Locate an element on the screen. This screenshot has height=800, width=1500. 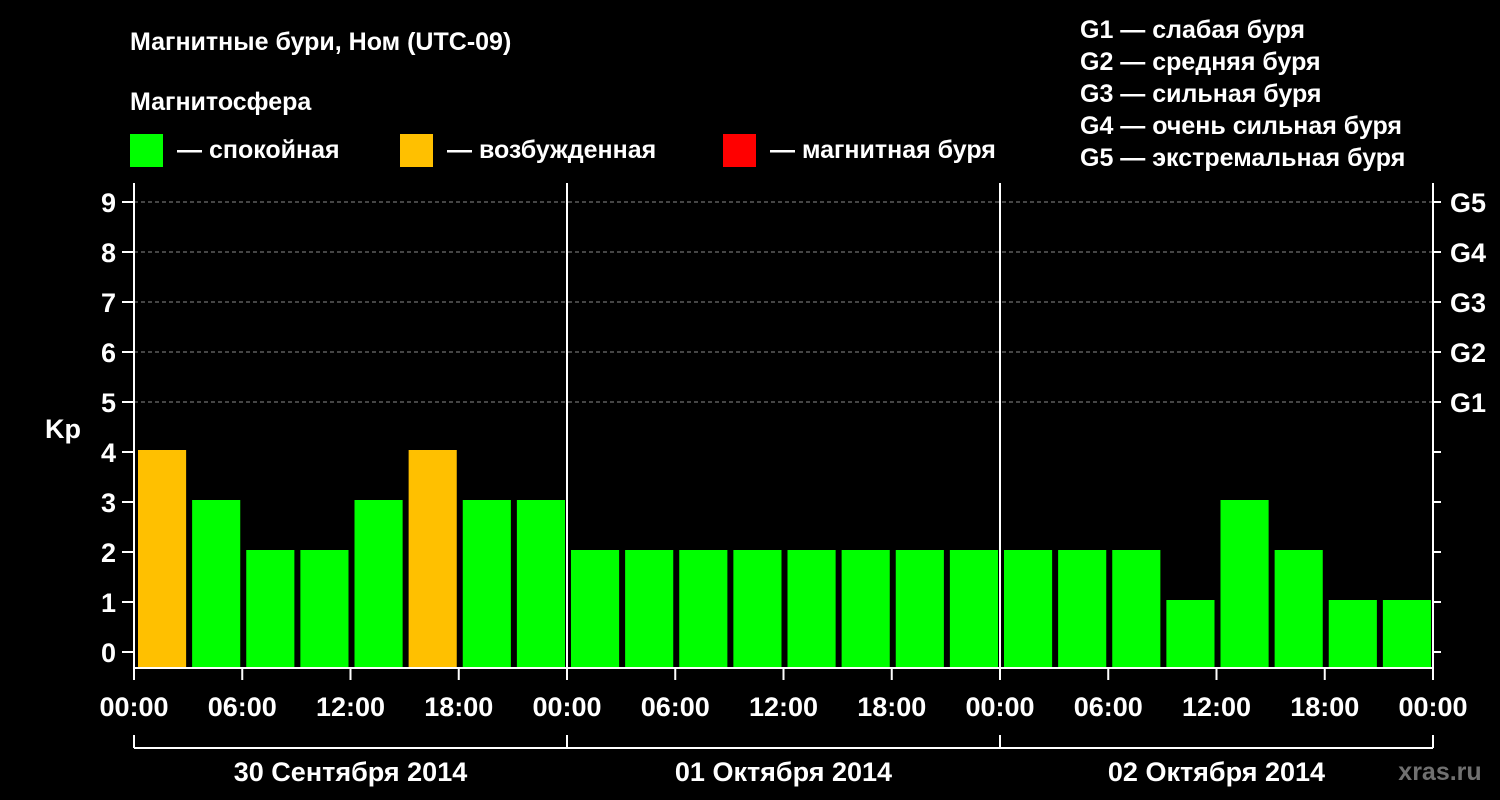
scale-legend-item-2: G2 — средняя буря is located at coordinates (1200, 62).